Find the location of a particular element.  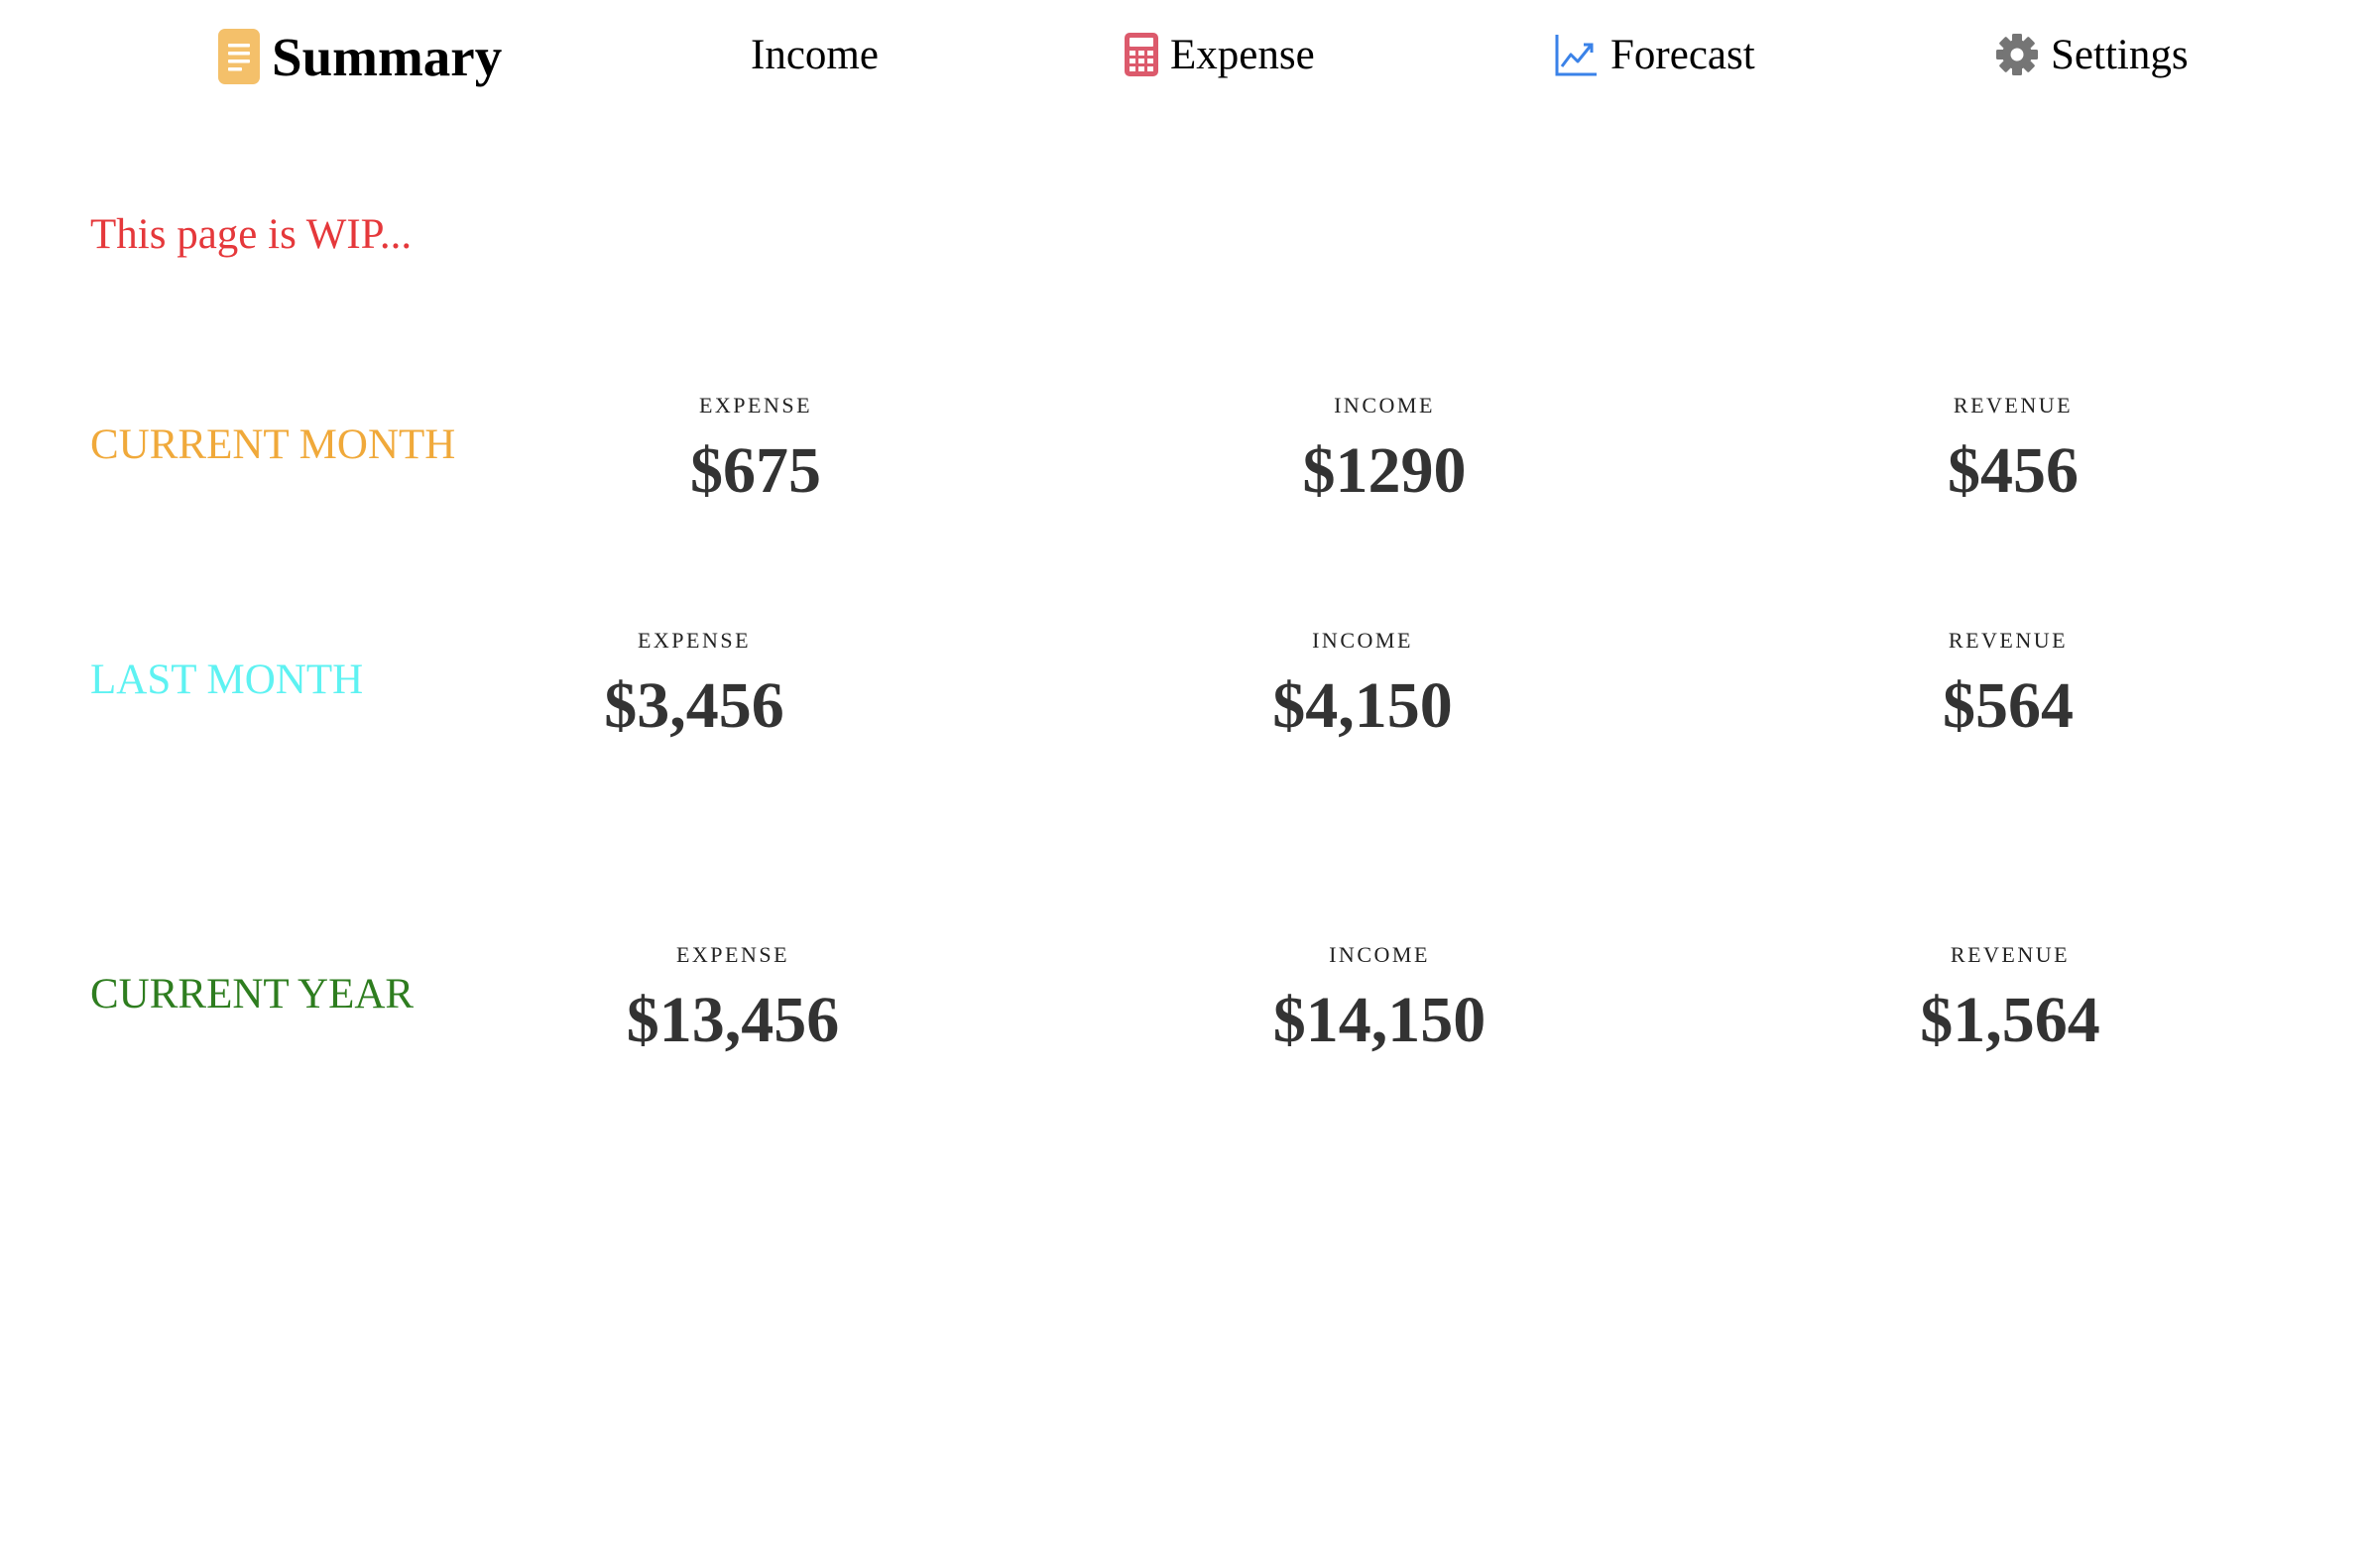

last-month-income: INCOME $4,150 is located at coordinates (1363, 684).